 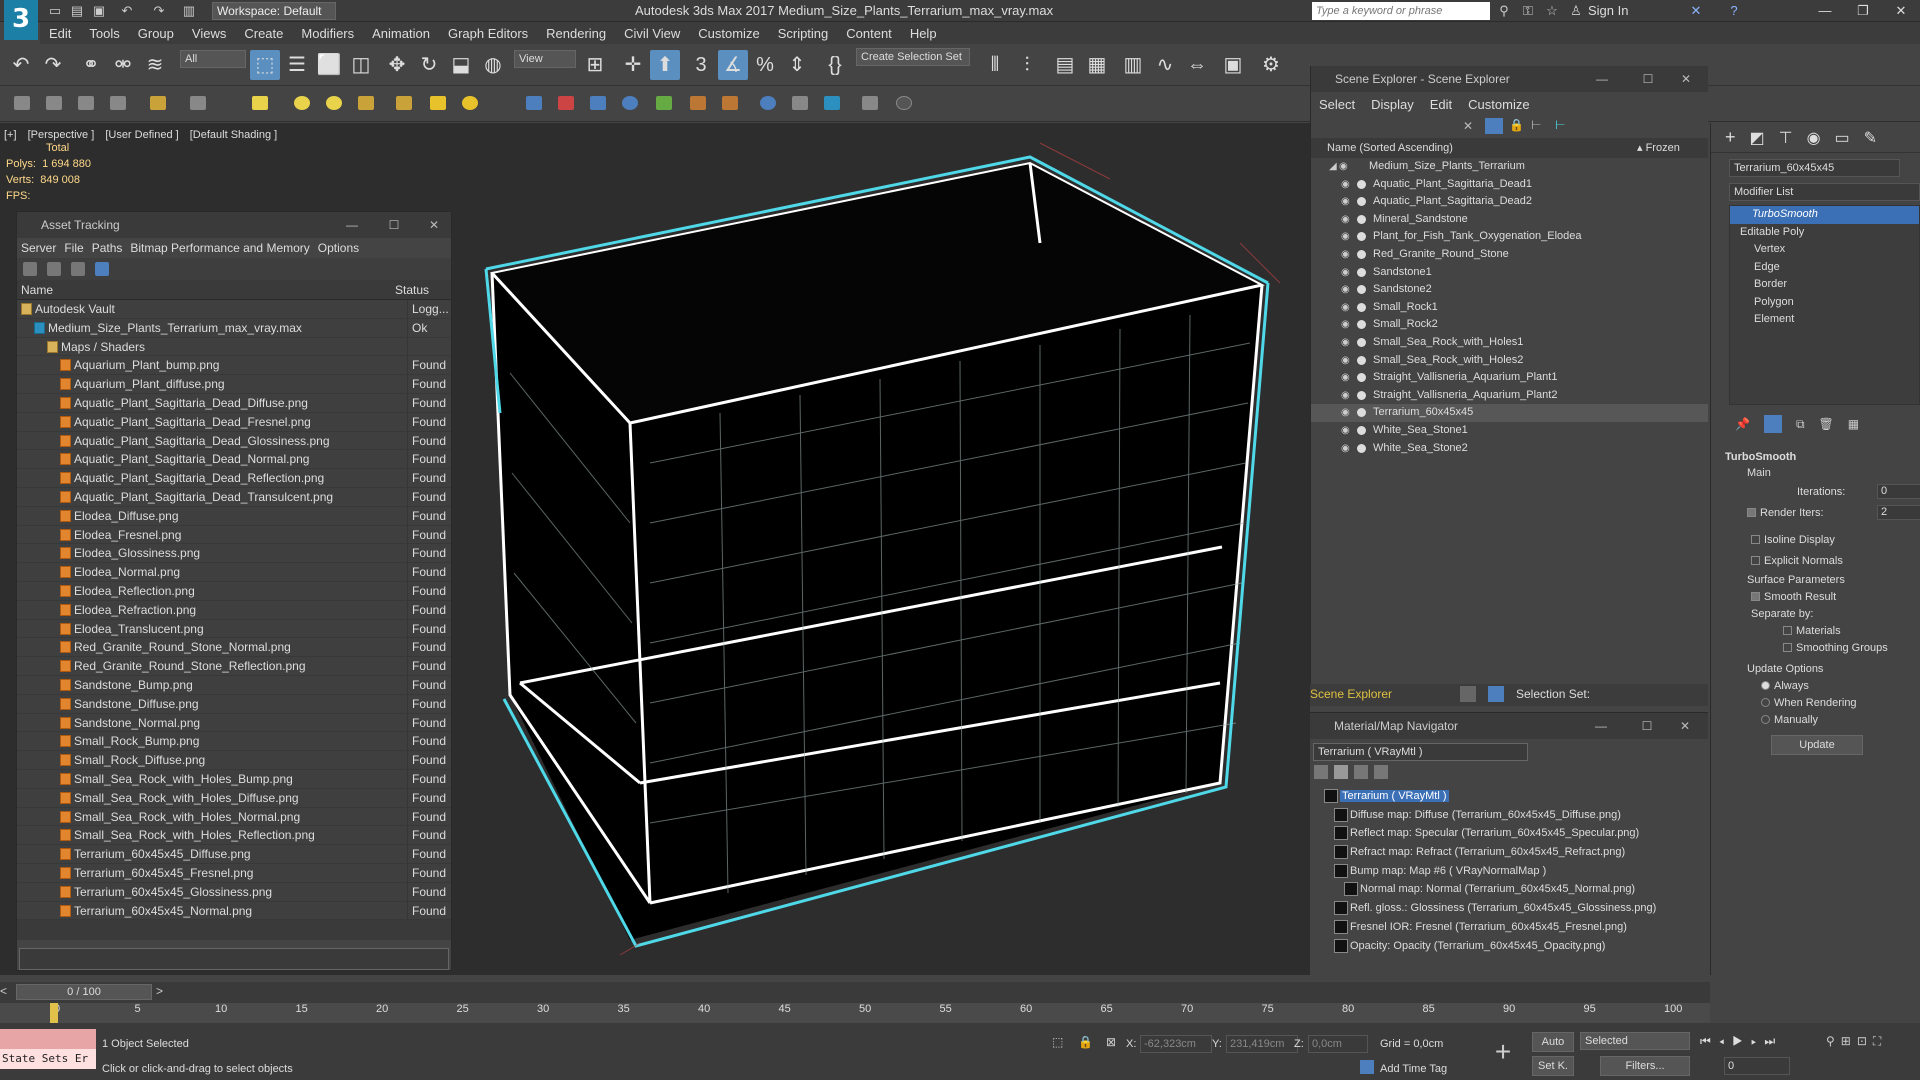 What do you see at coordinates (234, 930) in the screenshot?
I see `asset-list-hscroll` at bounding box center [234, 930].